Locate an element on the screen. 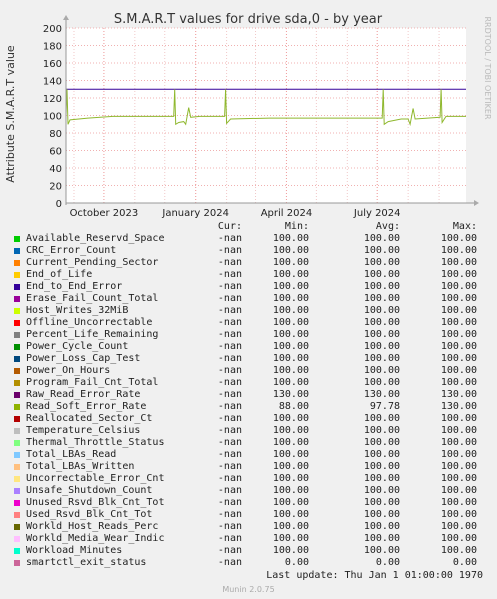 The height and width of the screenshot is (599, 497). legend-series-name: smartctl_exit_status is located at coordinates (86, 562).